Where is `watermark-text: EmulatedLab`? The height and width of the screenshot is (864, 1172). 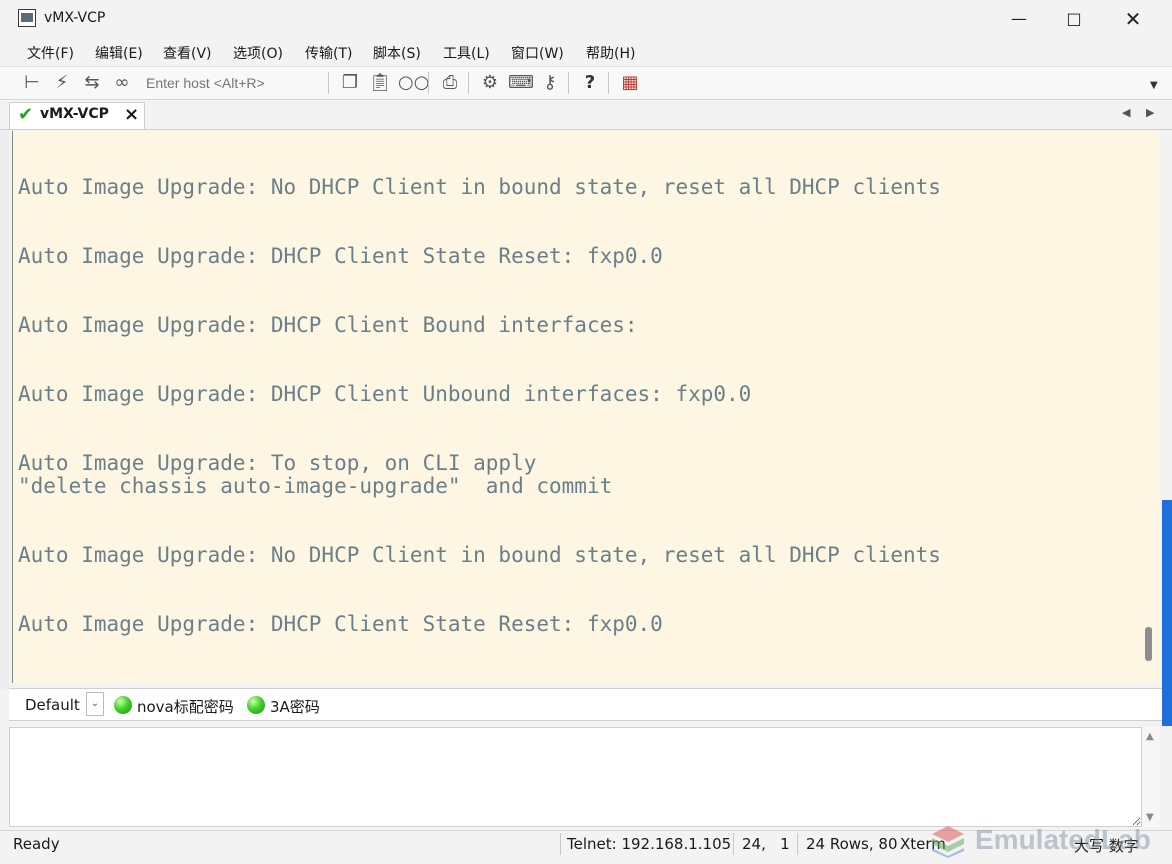
watermark-text: EmulatedLab is located at coordinates (1063, 839).